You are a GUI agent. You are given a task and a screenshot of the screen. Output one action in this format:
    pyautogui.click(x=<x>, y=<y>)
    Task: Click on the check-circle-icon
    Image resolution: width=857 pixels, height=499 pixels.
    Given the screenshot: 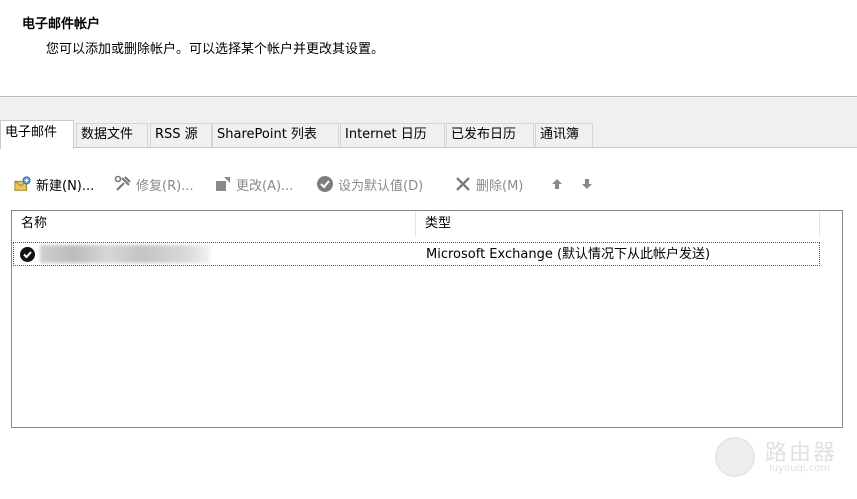 What is the action you would take?
    pyautogui.click(x=325, y=184)
    